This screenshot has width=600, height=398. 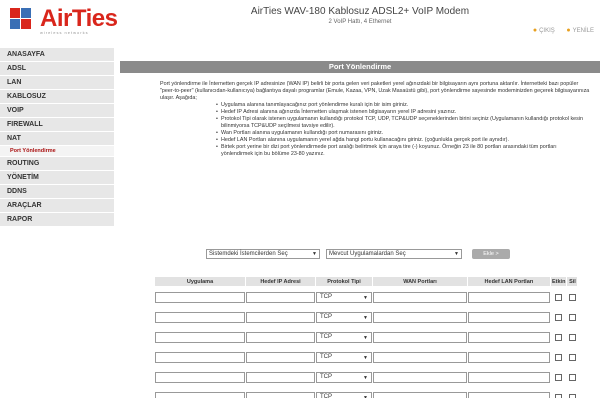 What do you see at coordinates (57, 69) in the screenshot?
I see `sidebar-item-adsl: ADSL` at bounding box center [57, 69].